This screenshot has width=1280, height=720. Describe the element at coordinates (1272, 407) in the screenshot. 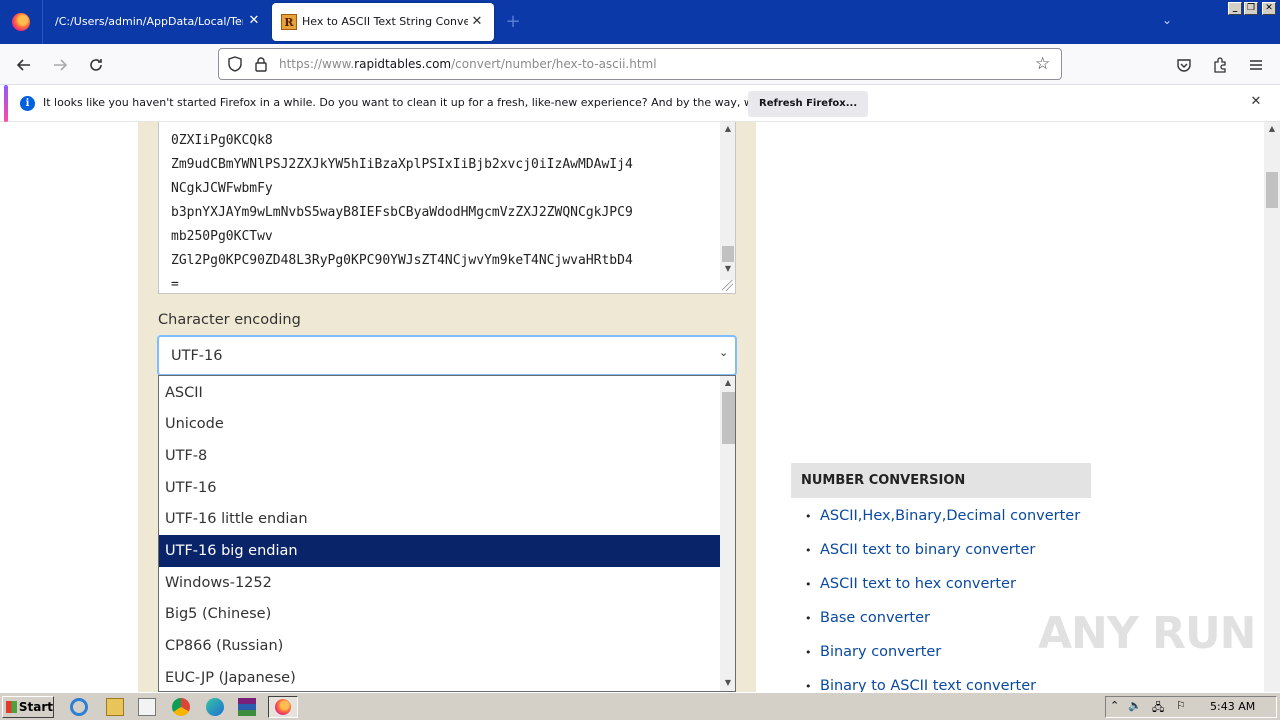

I see `page-scrollbar: ▲` at that location.